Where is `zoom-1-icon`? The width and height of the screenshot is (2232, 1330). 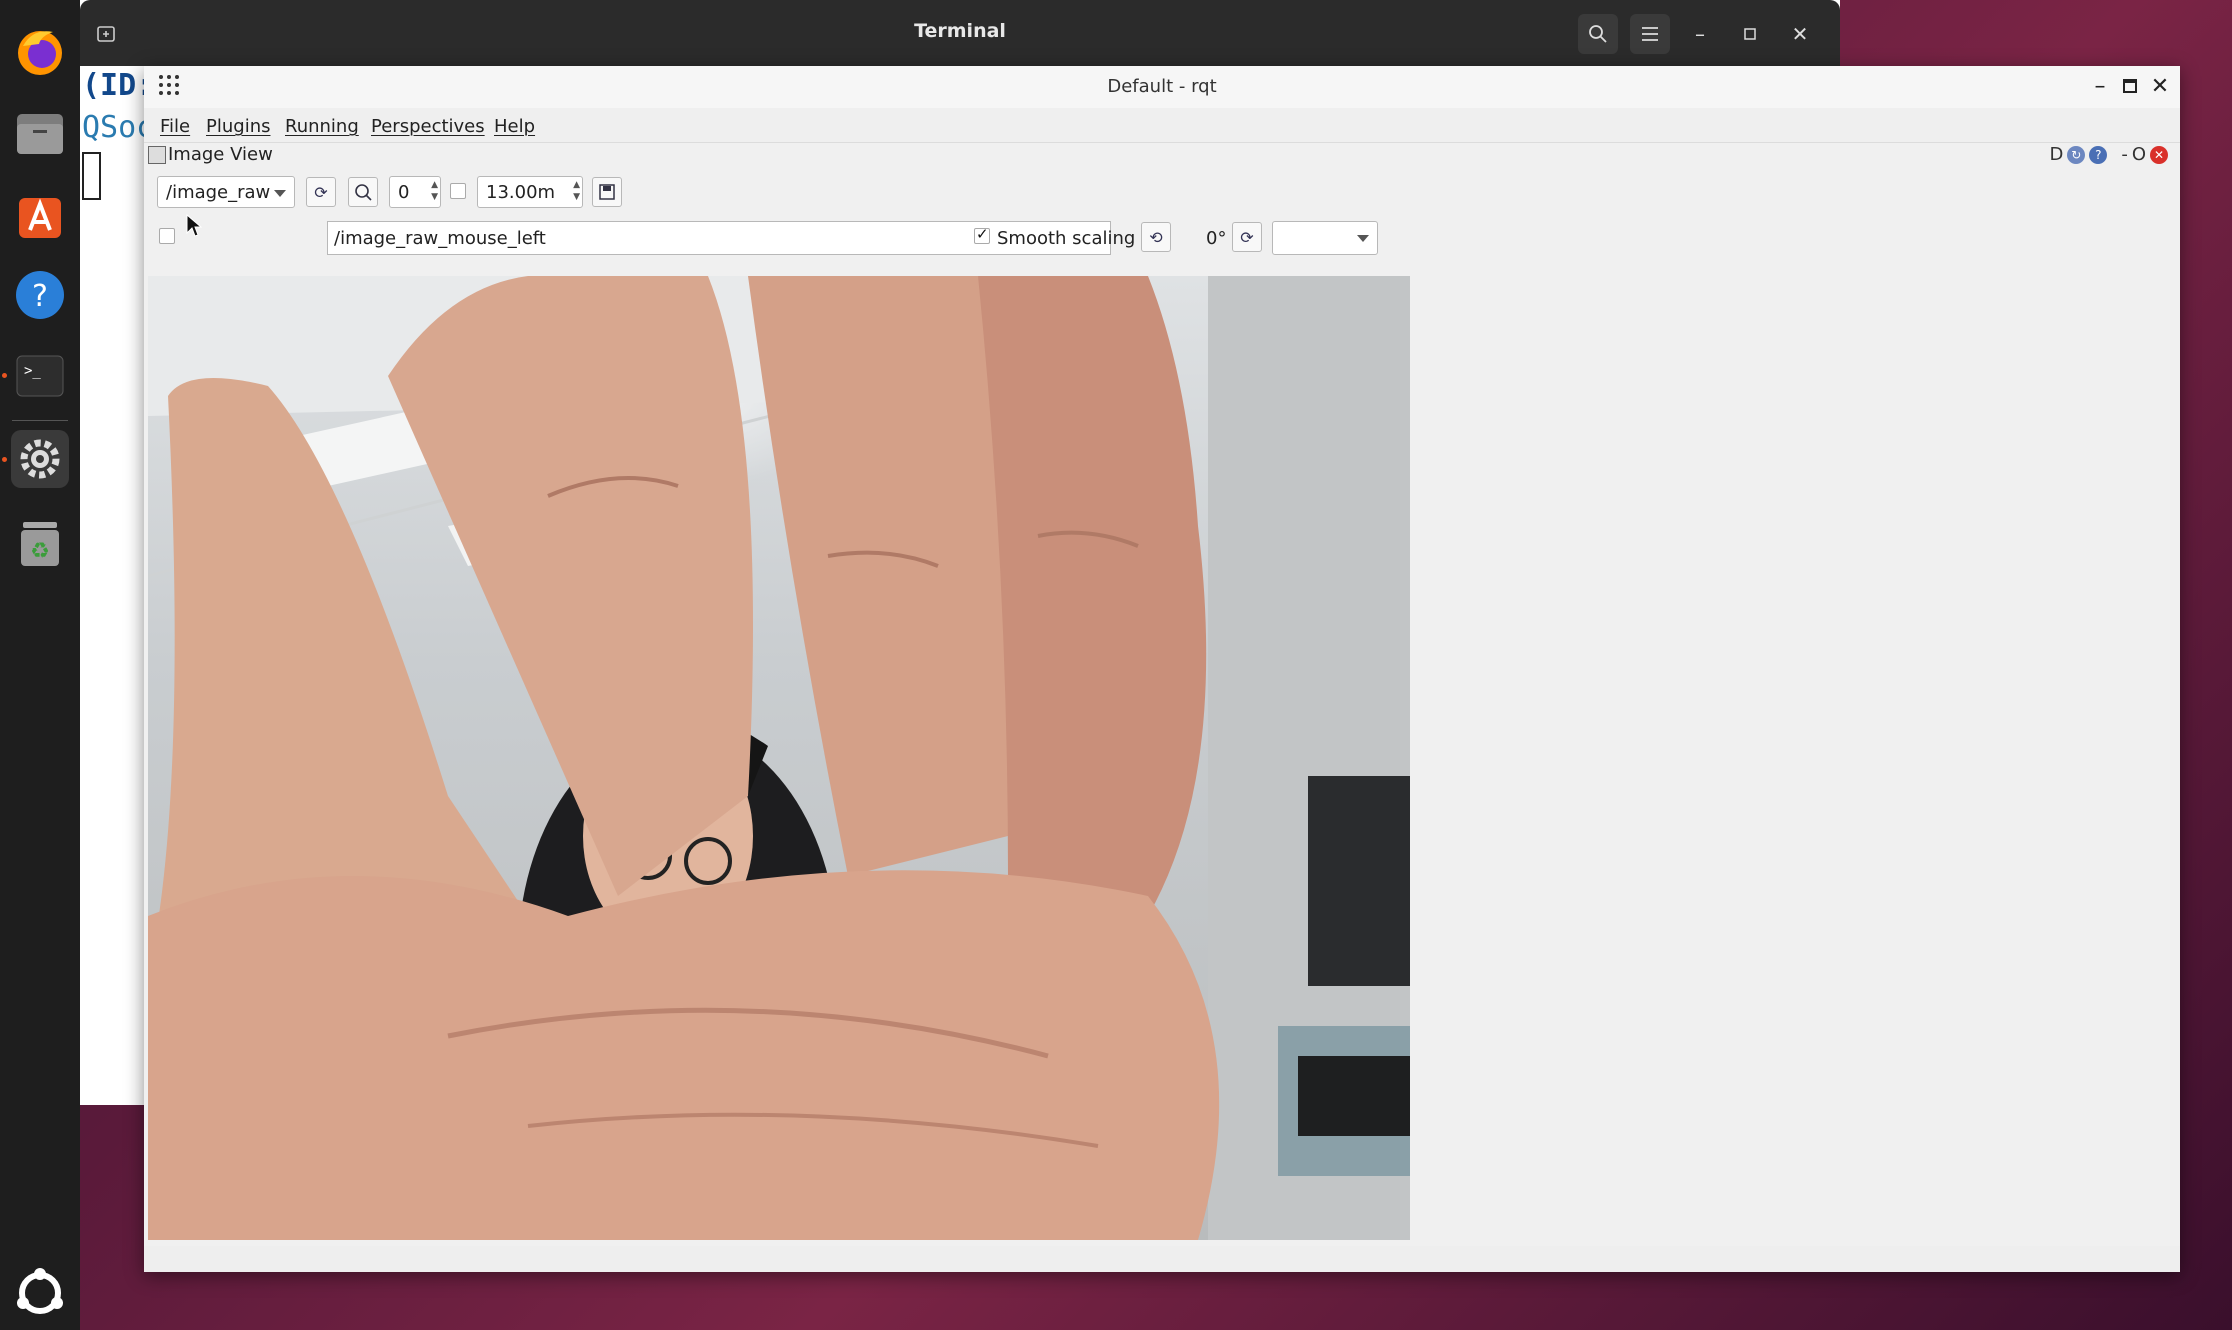 zoom-1-icon is located at coordinates (363, 192).